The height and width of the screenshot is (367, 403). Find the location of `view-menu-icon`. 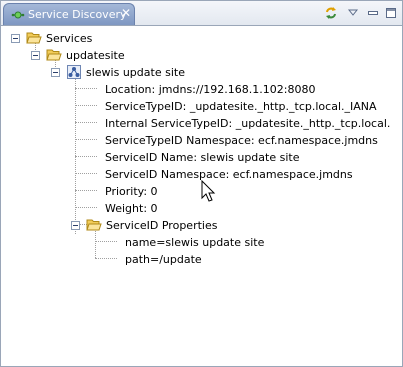

view-menu-icon is located at coordinates (353, 13).